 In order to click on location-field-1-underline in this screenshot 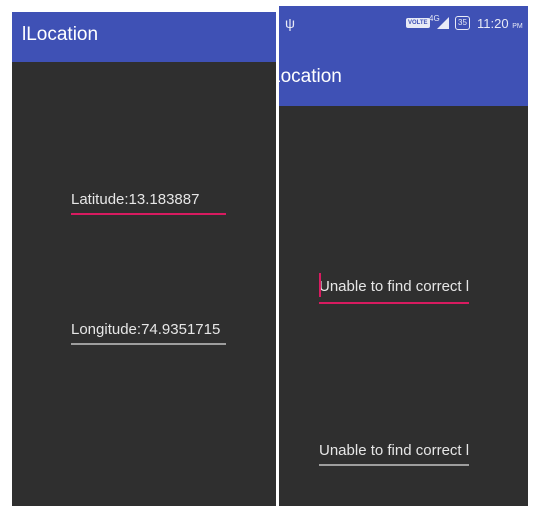, I will do `click(394, 303)`.